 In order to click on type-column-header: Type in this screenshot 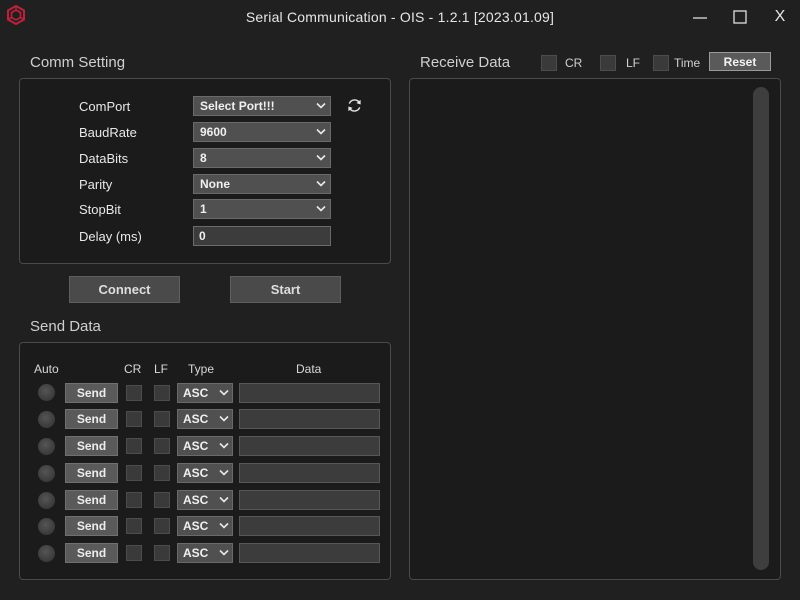, I will do `click(201, 369)`.